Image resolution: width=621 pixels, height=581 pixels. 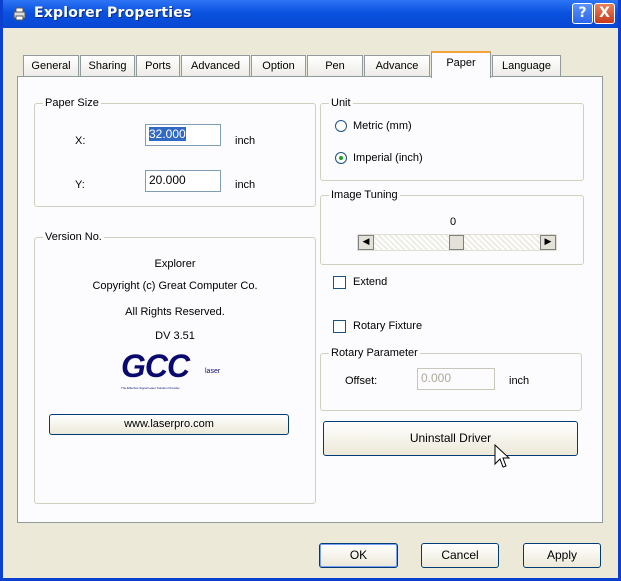 I want to click on slider-thumb, so click(x=456, y=242).